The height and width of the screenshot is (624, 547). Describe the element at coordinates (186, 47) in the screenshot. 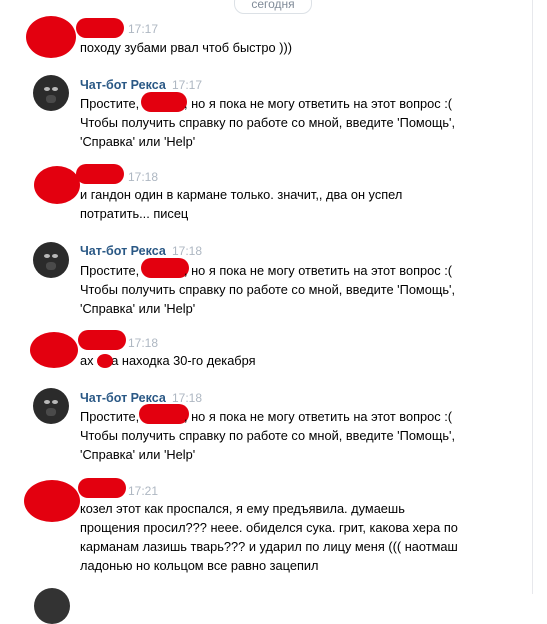

I see `message-text: походу зубами рвал чтоб быстро )))` at that location.